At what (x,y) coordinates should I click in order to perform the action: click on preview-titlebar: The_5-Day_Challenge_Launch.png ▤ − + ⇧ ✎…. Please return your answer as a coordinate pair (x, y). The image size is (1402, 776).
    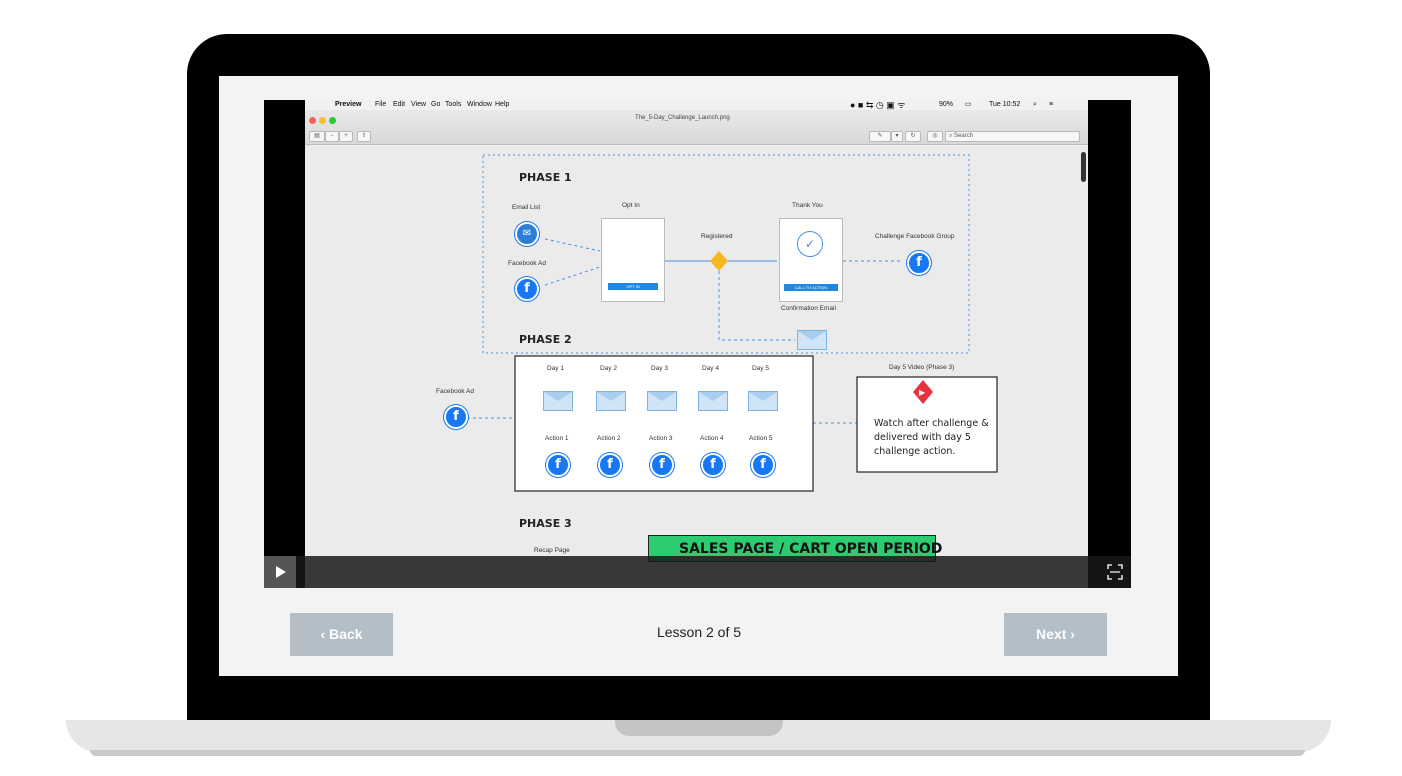
    Looking at the image, I should click on (696, 127).